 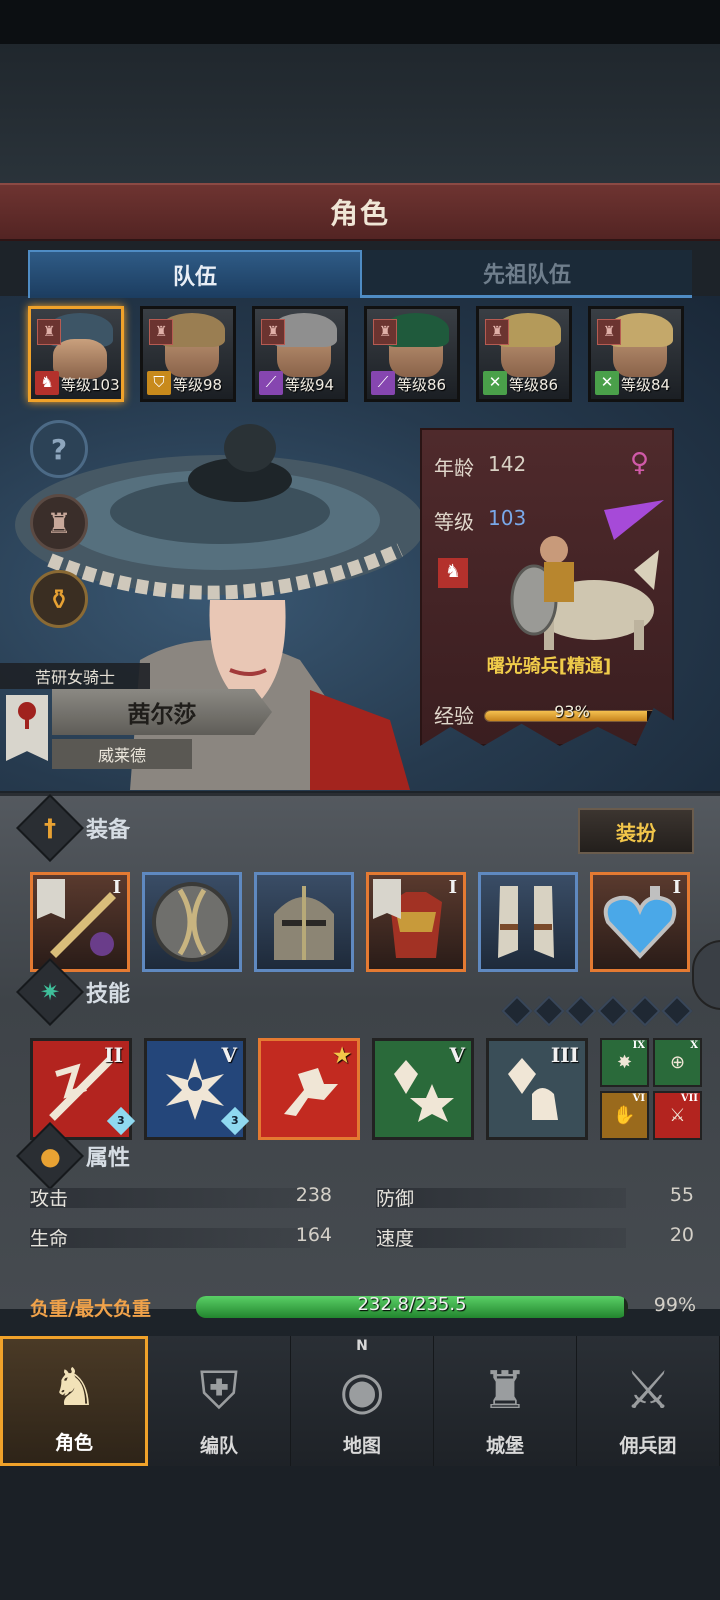 What do you see at coordinates (360, 212) in the screenshot?
I see `title-banner: 角色` at bounding box center [360, 212].